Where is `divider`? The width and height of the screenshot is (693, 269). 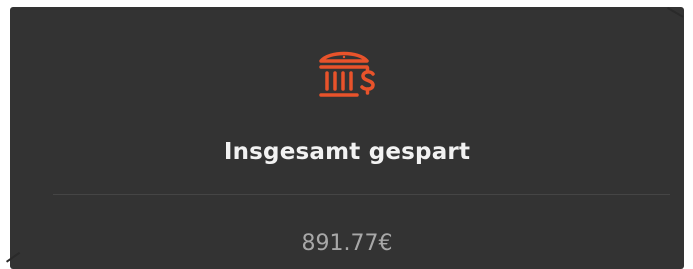
divider is located at coordinates (361, 194).